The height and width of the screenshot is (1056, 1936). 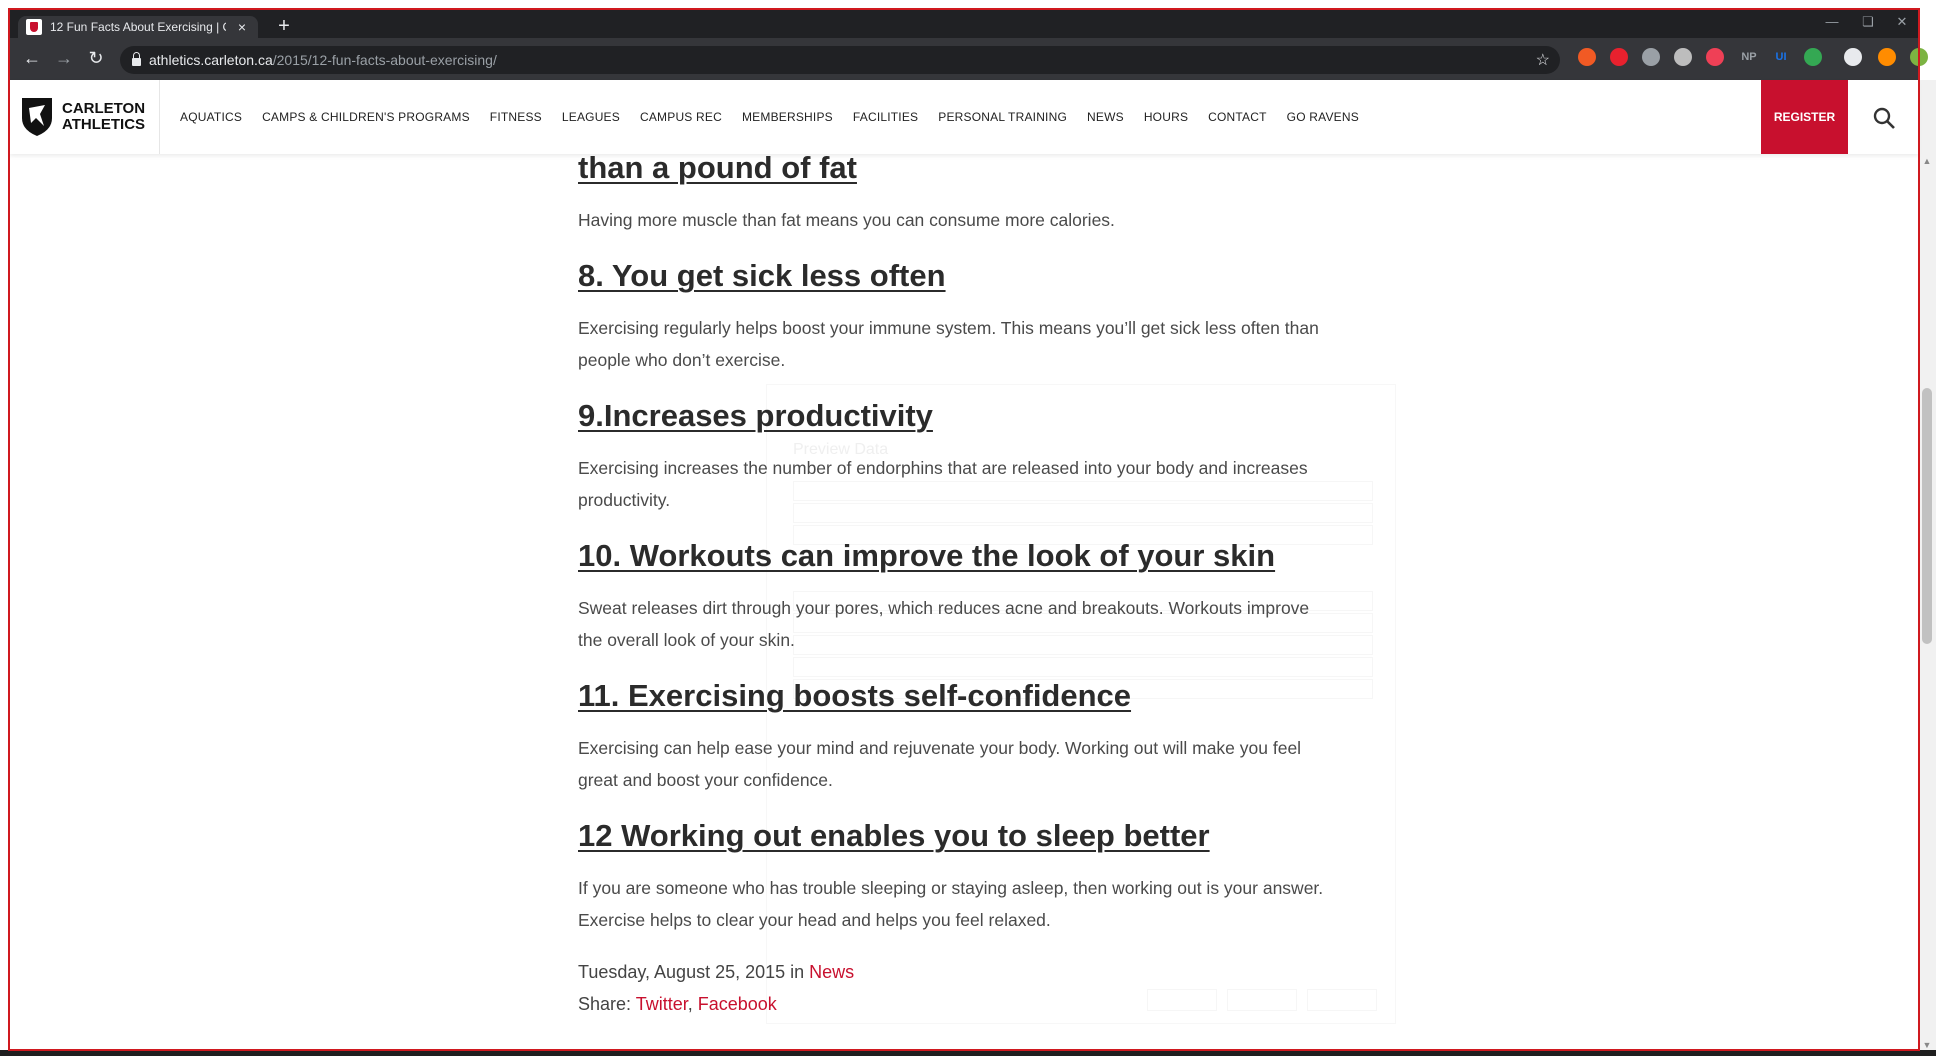 I want to click on extension-pocket-icon, so click(x=1715, y=57).